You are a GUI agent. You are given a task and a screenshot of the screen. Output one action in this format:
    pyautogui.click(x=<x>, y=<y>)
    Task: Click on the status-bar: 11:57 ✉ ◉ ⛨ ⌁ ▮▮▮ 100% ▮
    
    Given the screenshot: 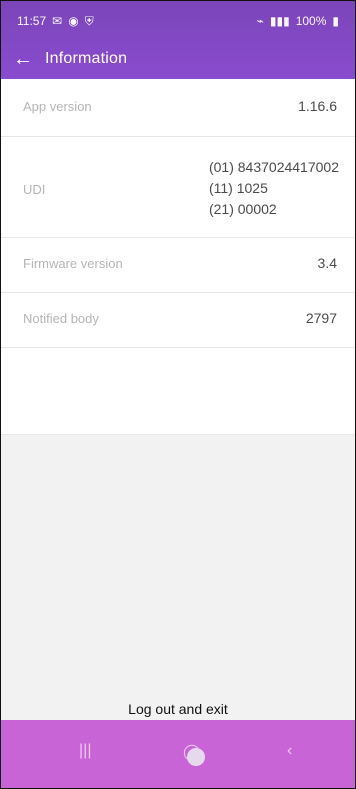 What is the action you would take?
    pyautogui.click(x=178, y=21)
    